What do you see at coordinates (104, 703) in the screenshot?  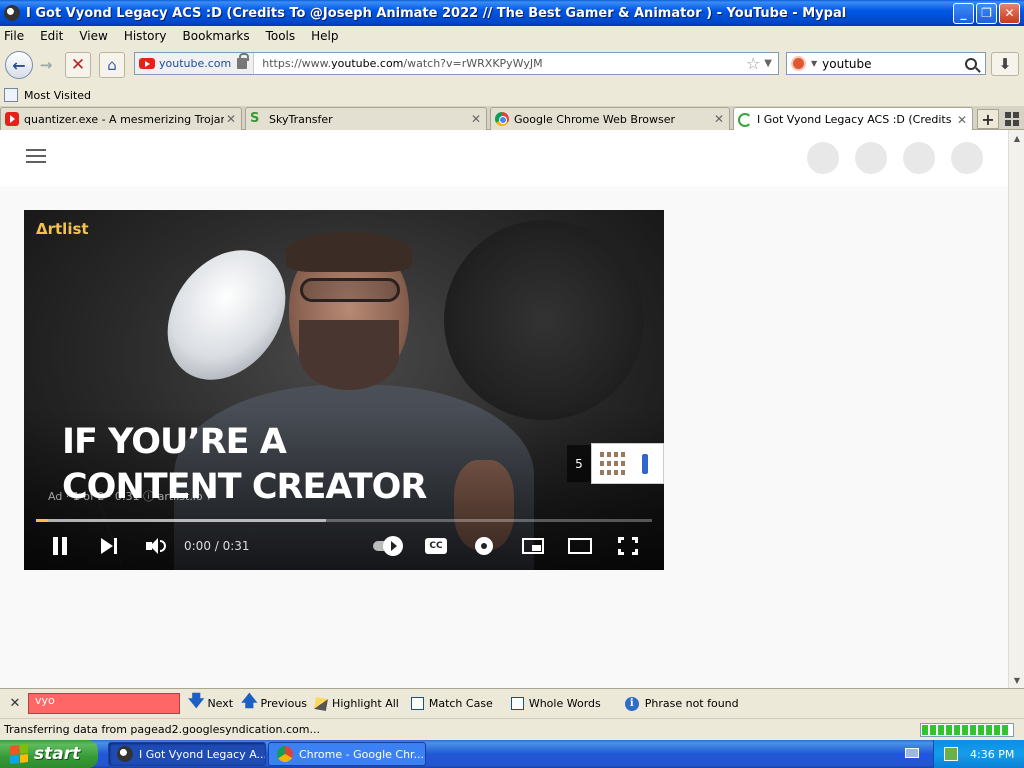 I see `find-input: vyo` at bounding box center [104, 703].